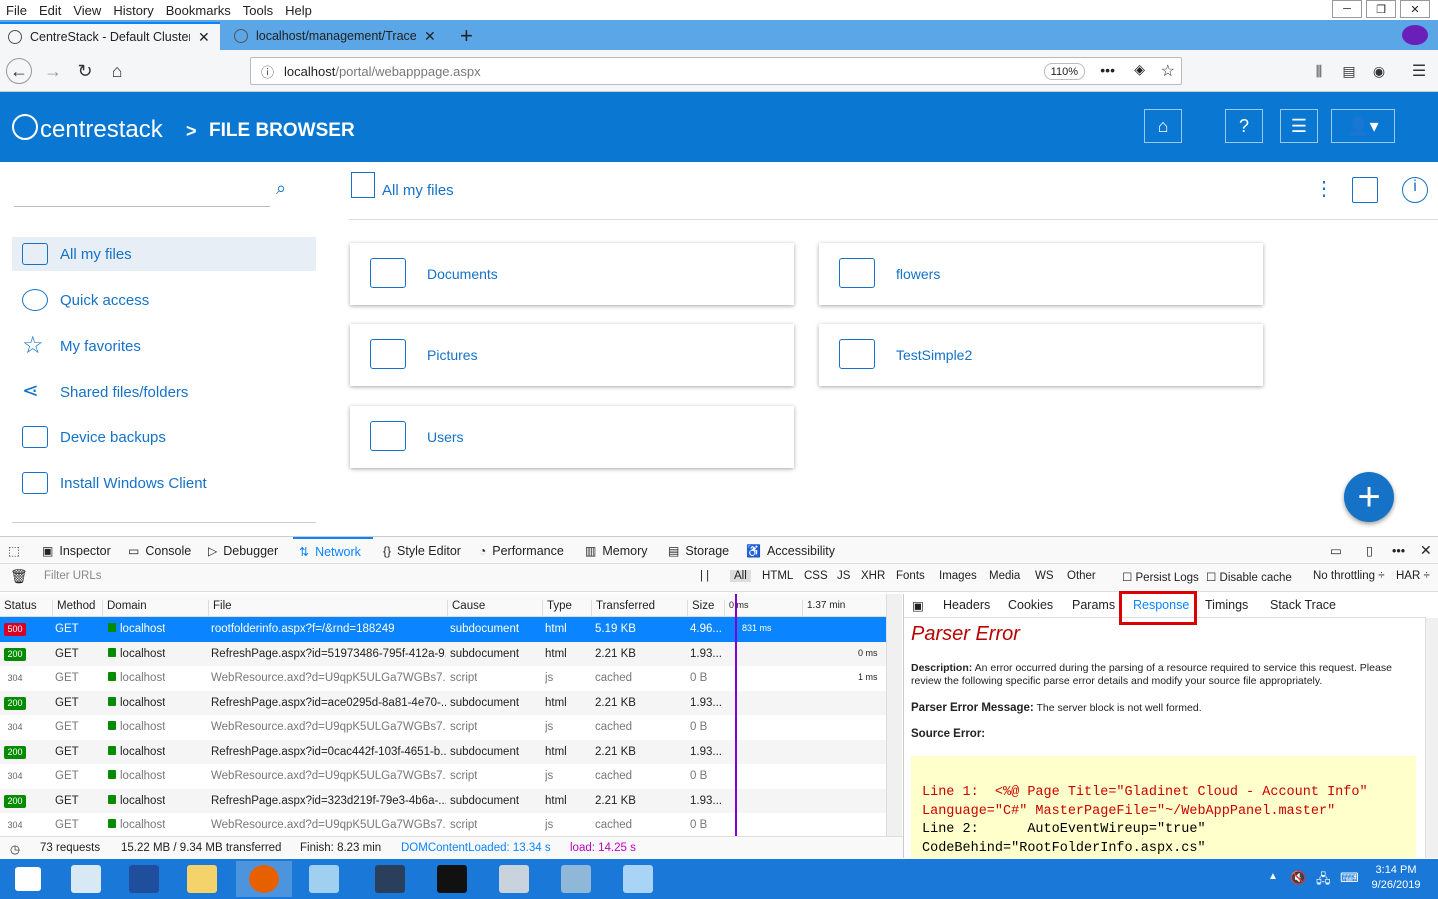 This screenshot has height=899, width=1438. What do you see at coordinates (1398, 550) in the screenshot?
I see `devtools-menu-icon: •••` at bounding box center [1398, 550].